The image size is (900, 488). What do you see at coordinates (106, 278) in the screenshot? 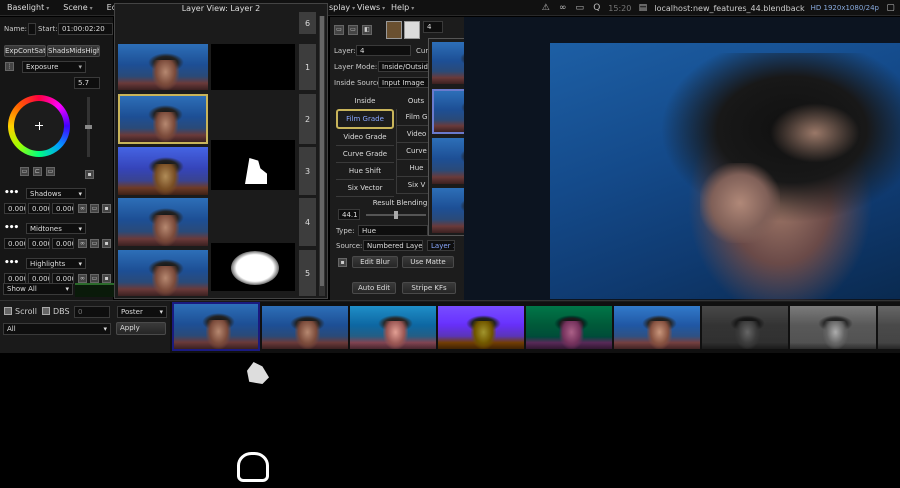
I see `highlights-delete-icon: ▪` at bounding box center [106, 278].